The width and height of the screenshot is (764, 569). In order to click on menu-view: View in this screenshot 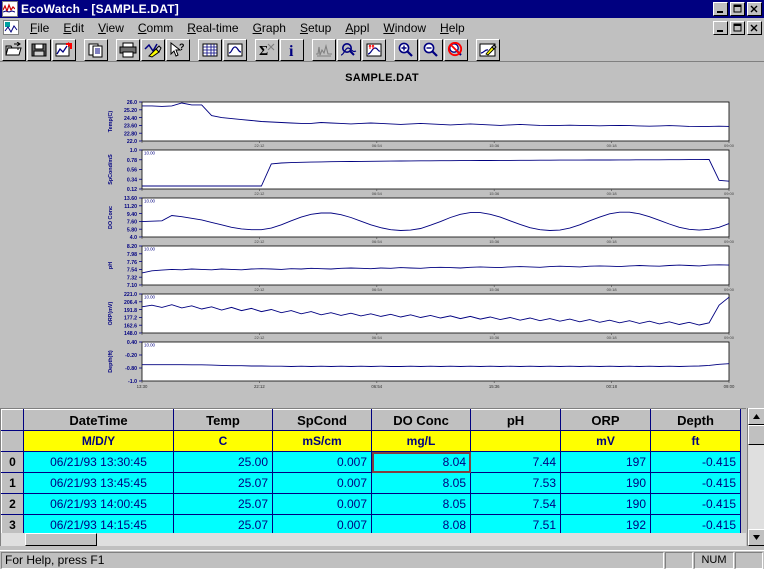, I will do `click(111, 28)`.